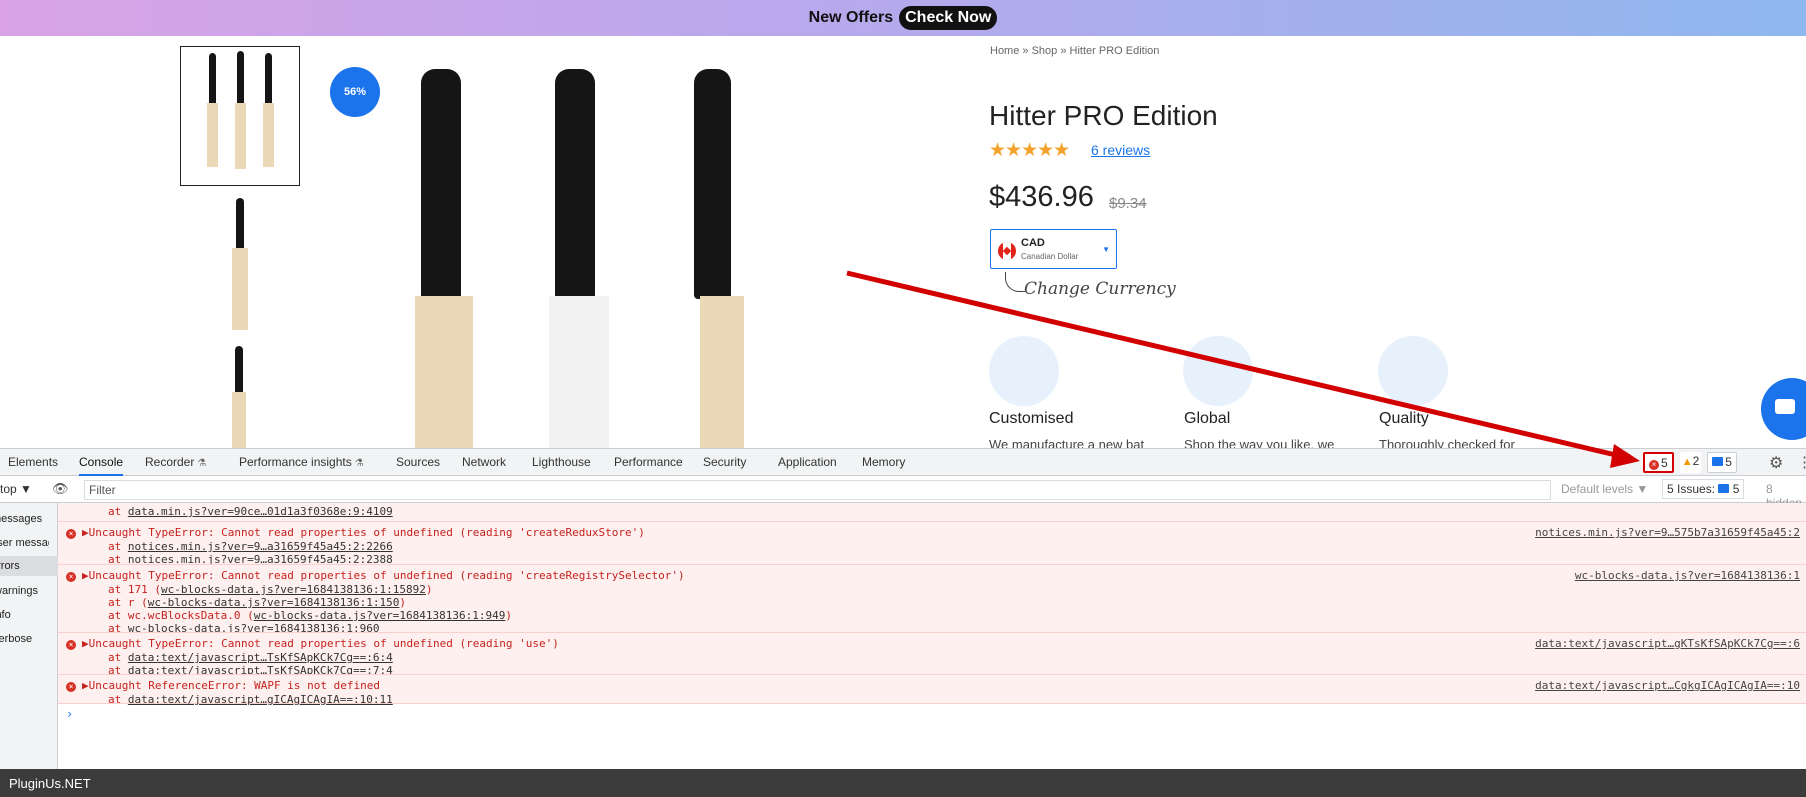 The width and height of the screenshot is (1806, 797). I want to click on error-count-button: × 5, so click(1658, 462).